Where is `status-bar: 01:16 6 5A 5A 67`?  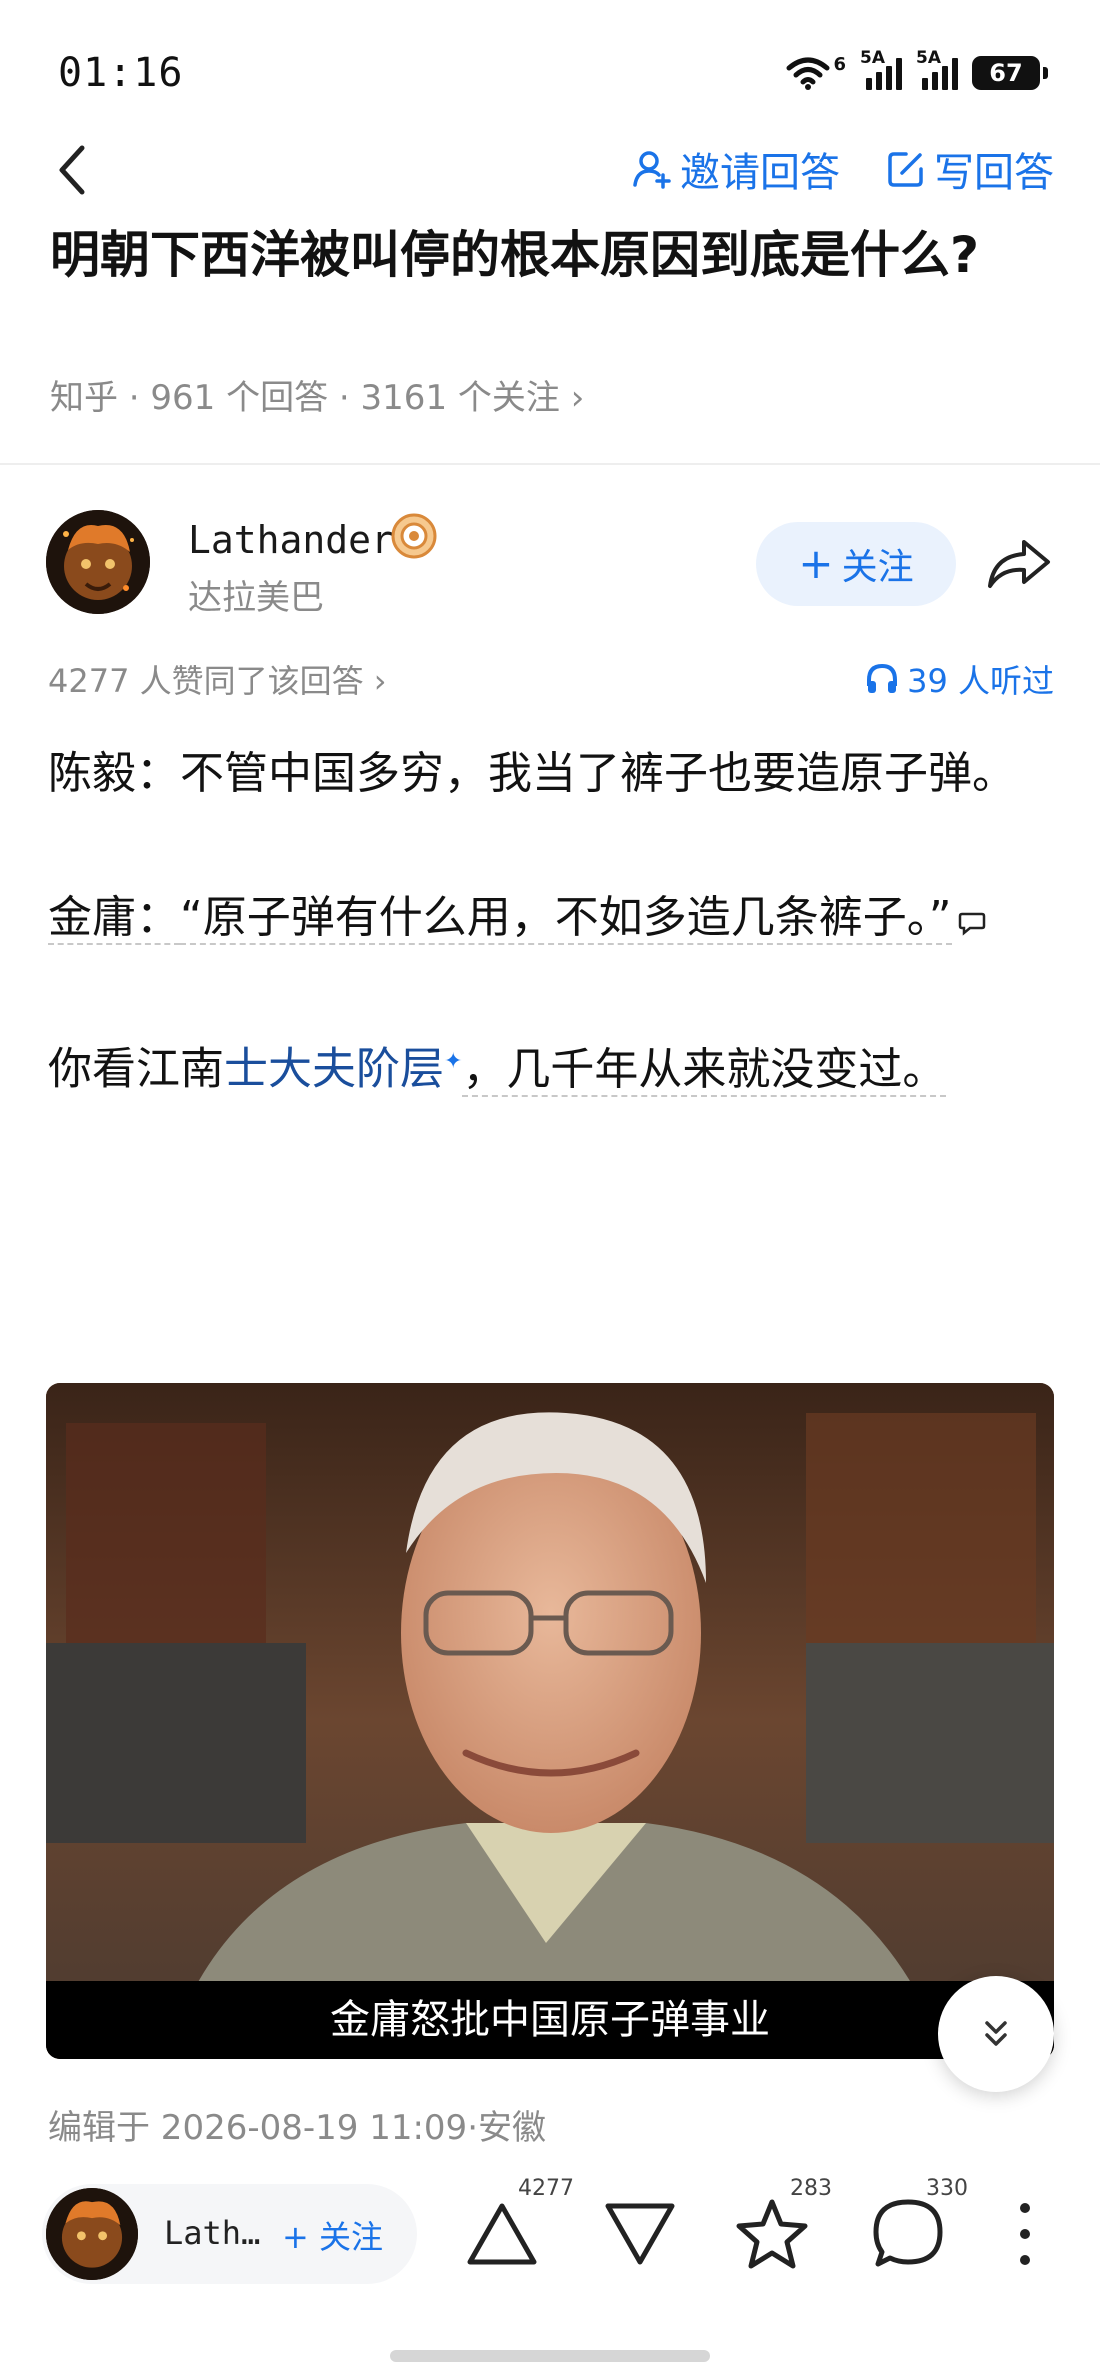 status-bar: 01:16 6 5A 5A 67 is located at coordinates (550, 70).